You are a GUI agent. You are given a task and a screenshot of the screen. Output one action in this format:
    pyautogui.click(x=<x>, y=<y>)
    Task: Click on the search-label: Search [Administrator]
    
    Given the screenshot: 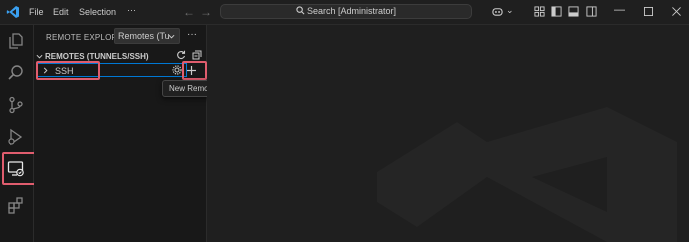 What is the action you would take?
    pyautogui.click(x=351, y=11)
    